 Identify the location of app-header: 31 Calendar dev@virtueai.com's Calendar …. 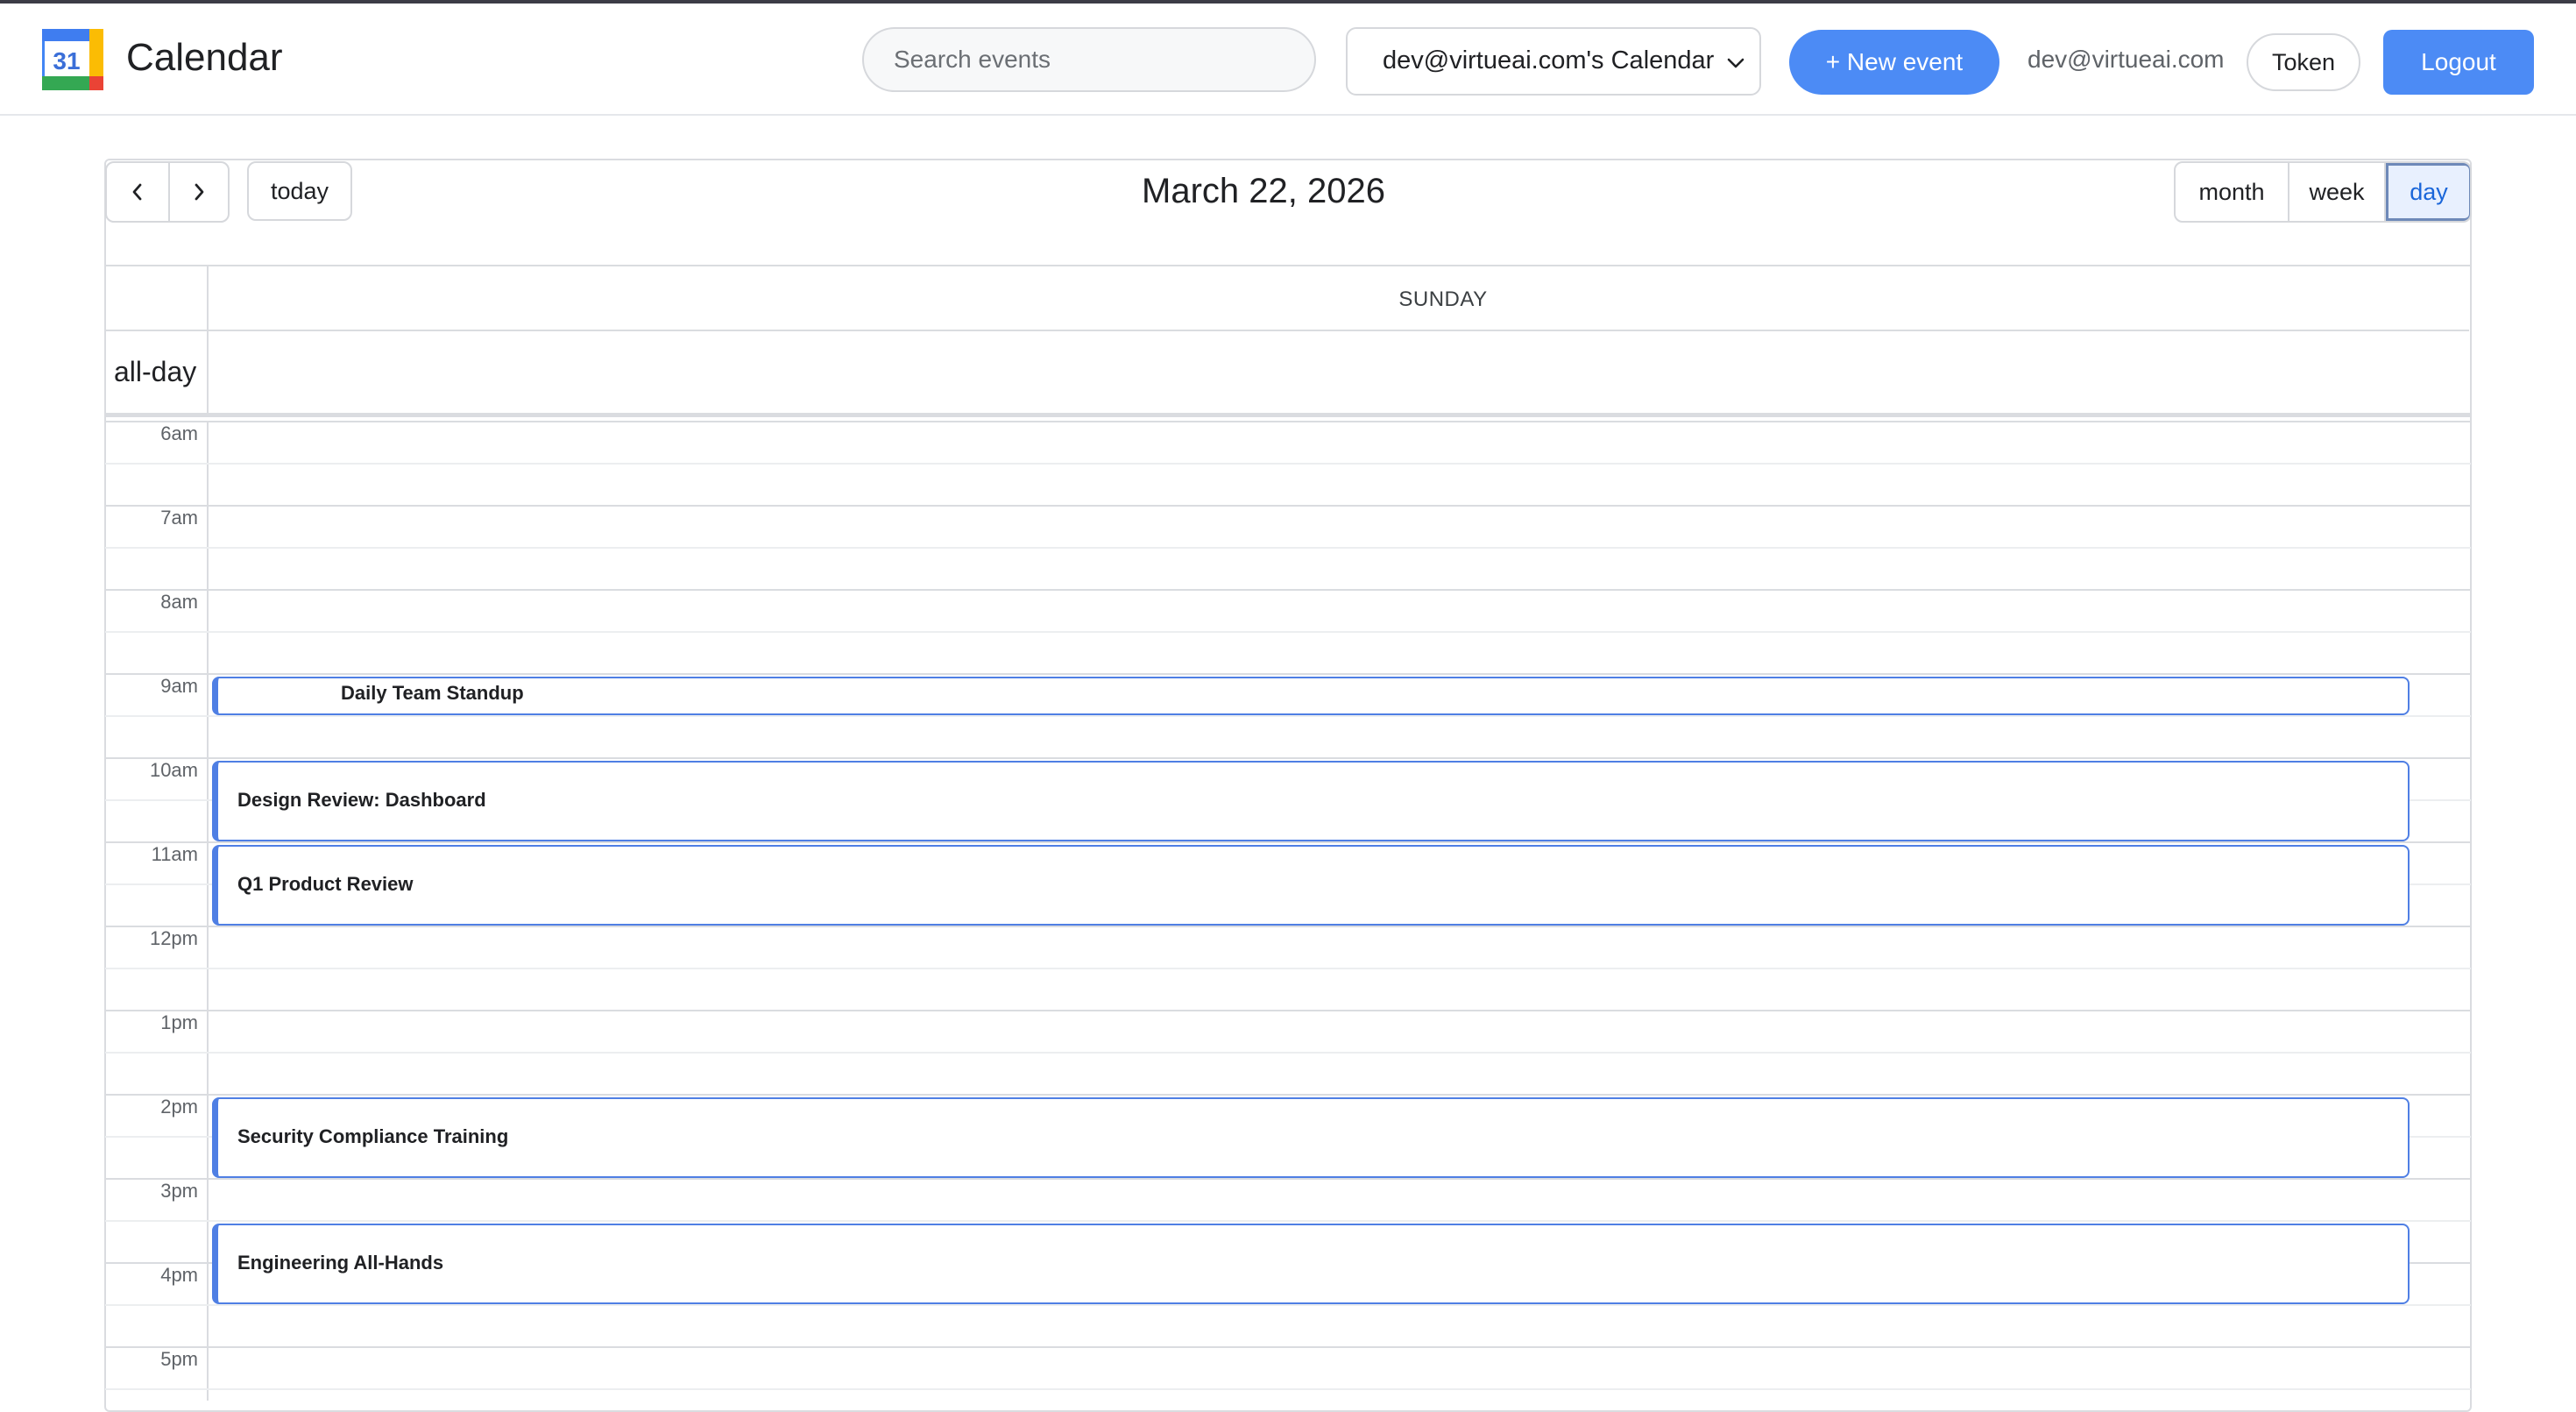
(1288, 60).